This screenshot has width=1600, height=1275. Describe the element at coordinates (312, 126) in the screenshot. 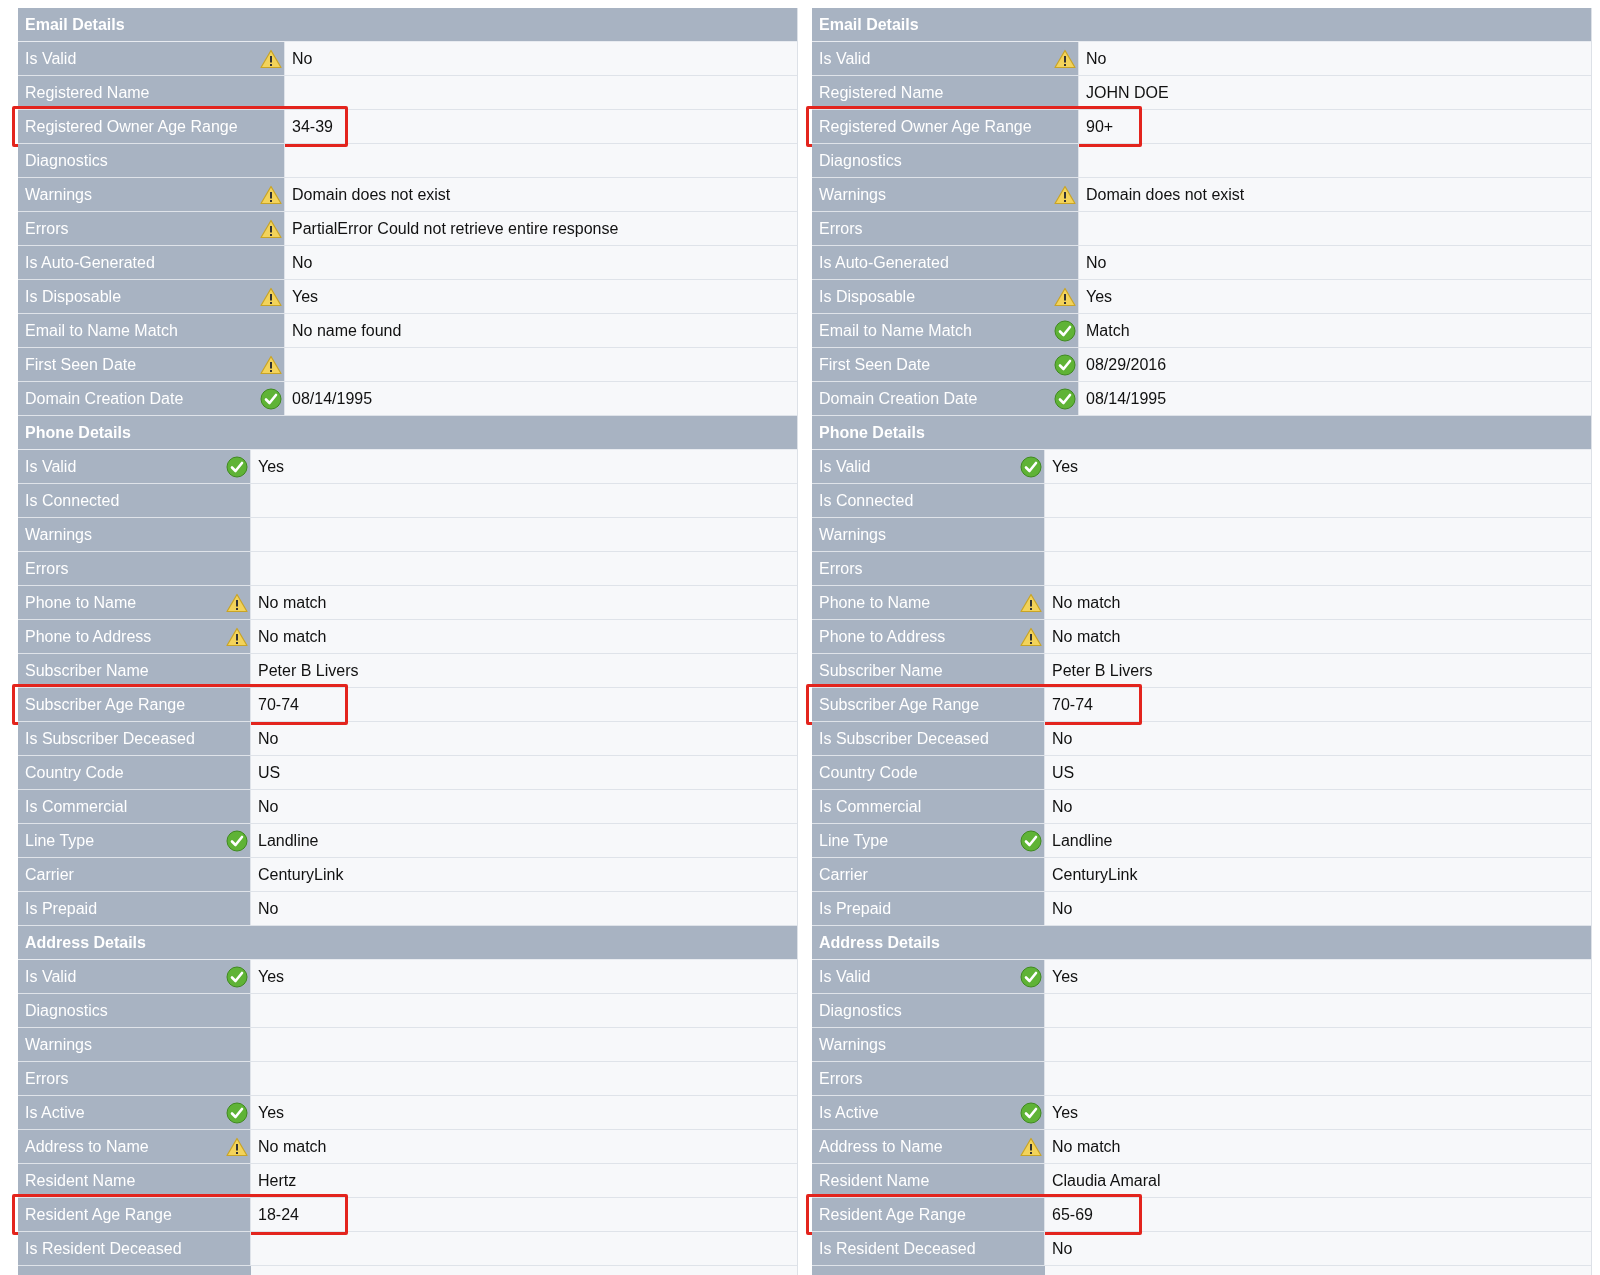

I see `value-cell-text: 34-39` at that location.